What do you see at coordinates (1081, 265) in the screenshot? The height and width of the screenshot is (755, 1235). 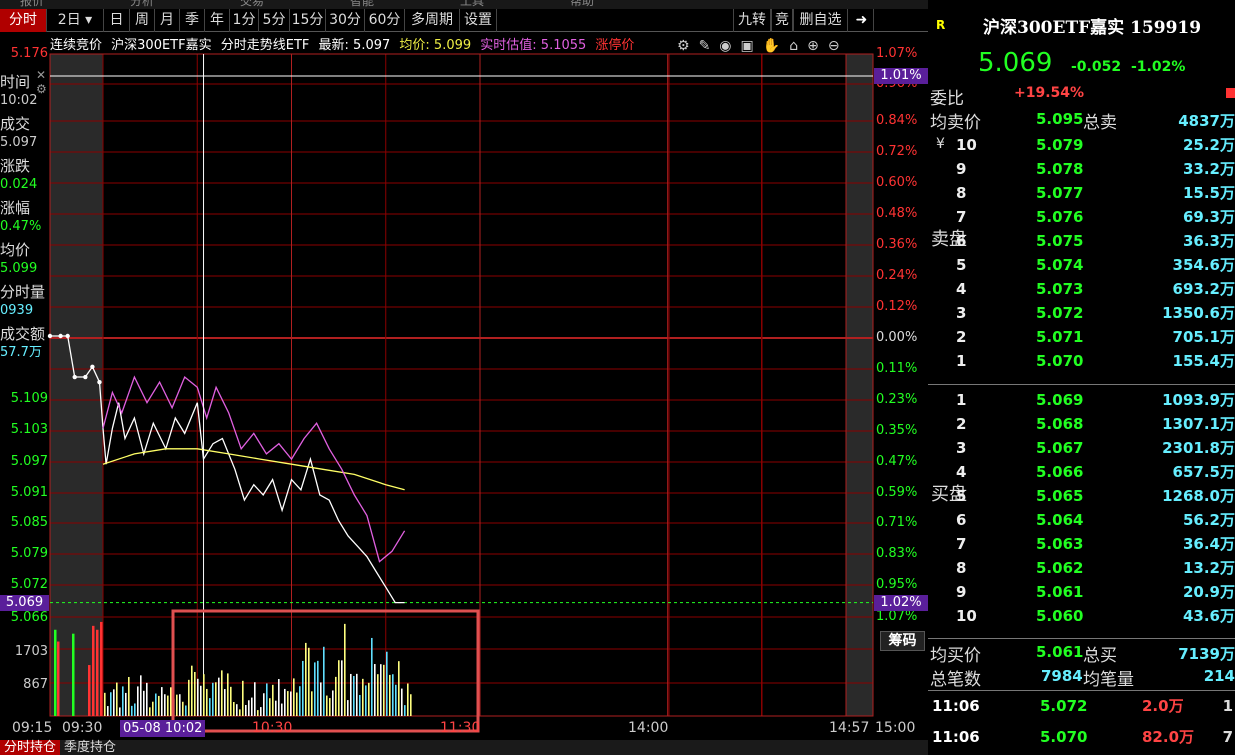 I see `sells-row: 5 5.074 354.6万` at bounding box center [1081, 265].